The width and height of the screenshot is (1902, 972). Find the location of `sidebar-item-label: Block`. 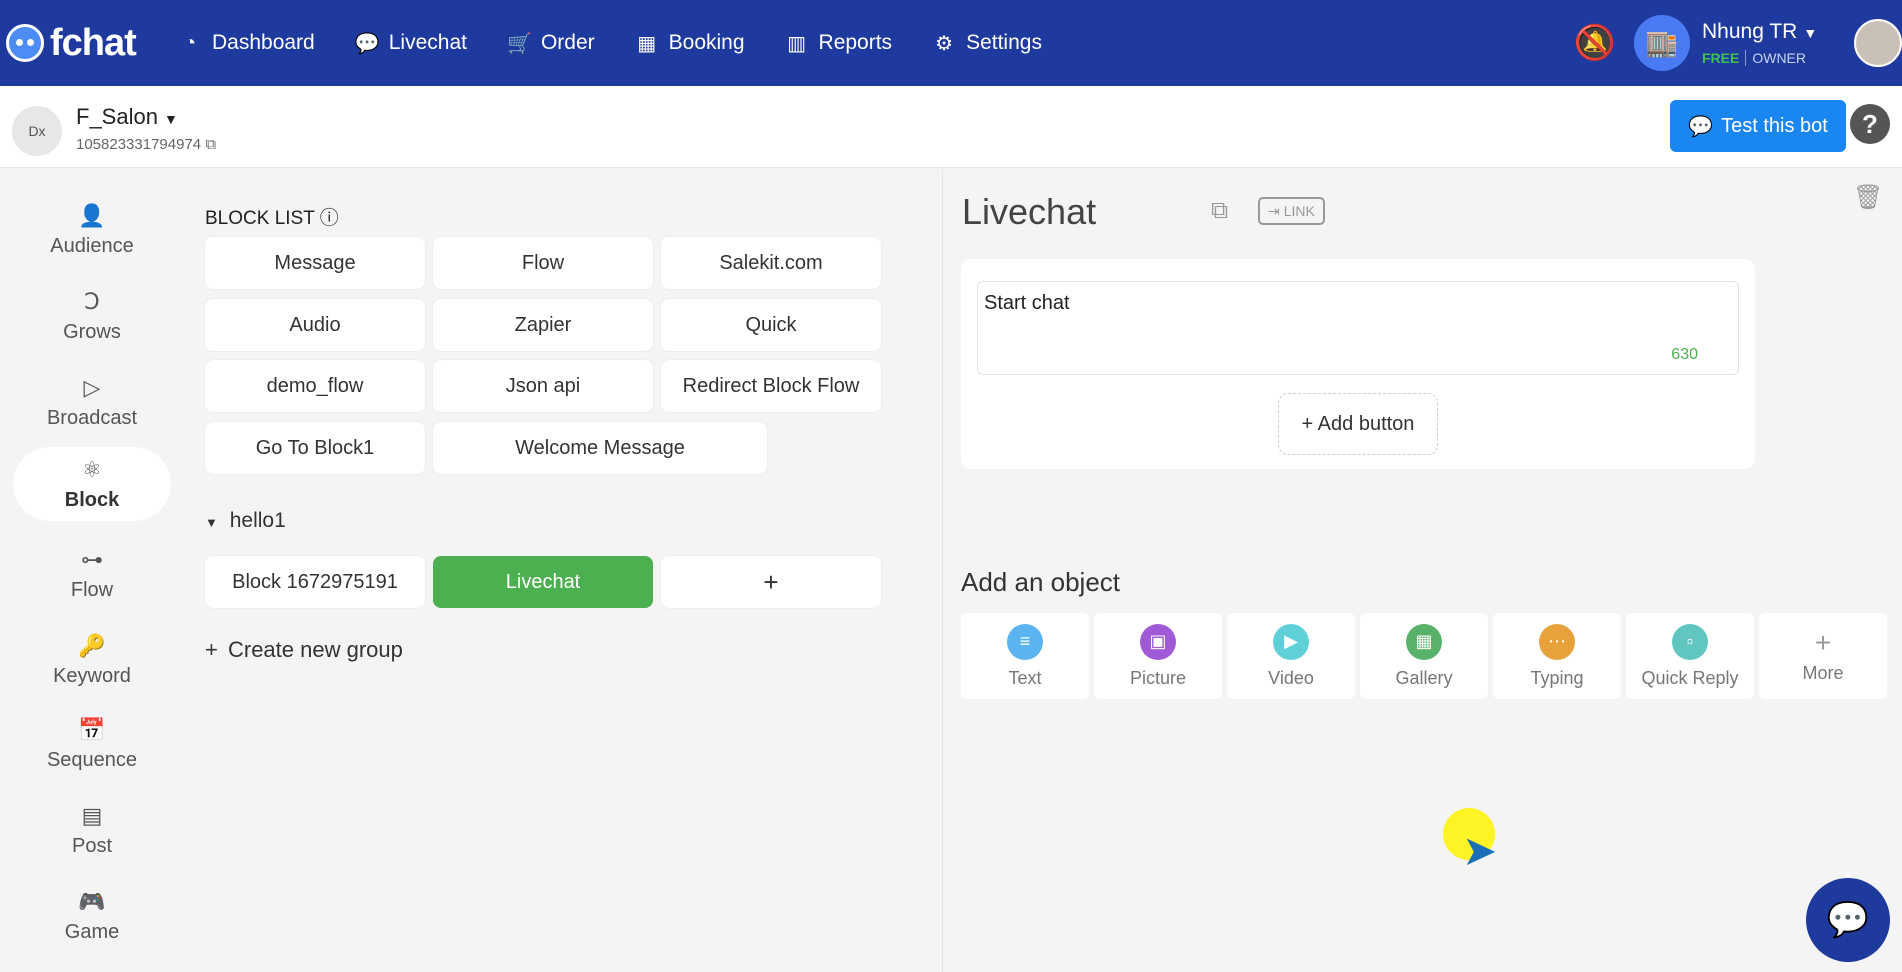

sidebar-item-label: Block is located at coordinates (92, 499).